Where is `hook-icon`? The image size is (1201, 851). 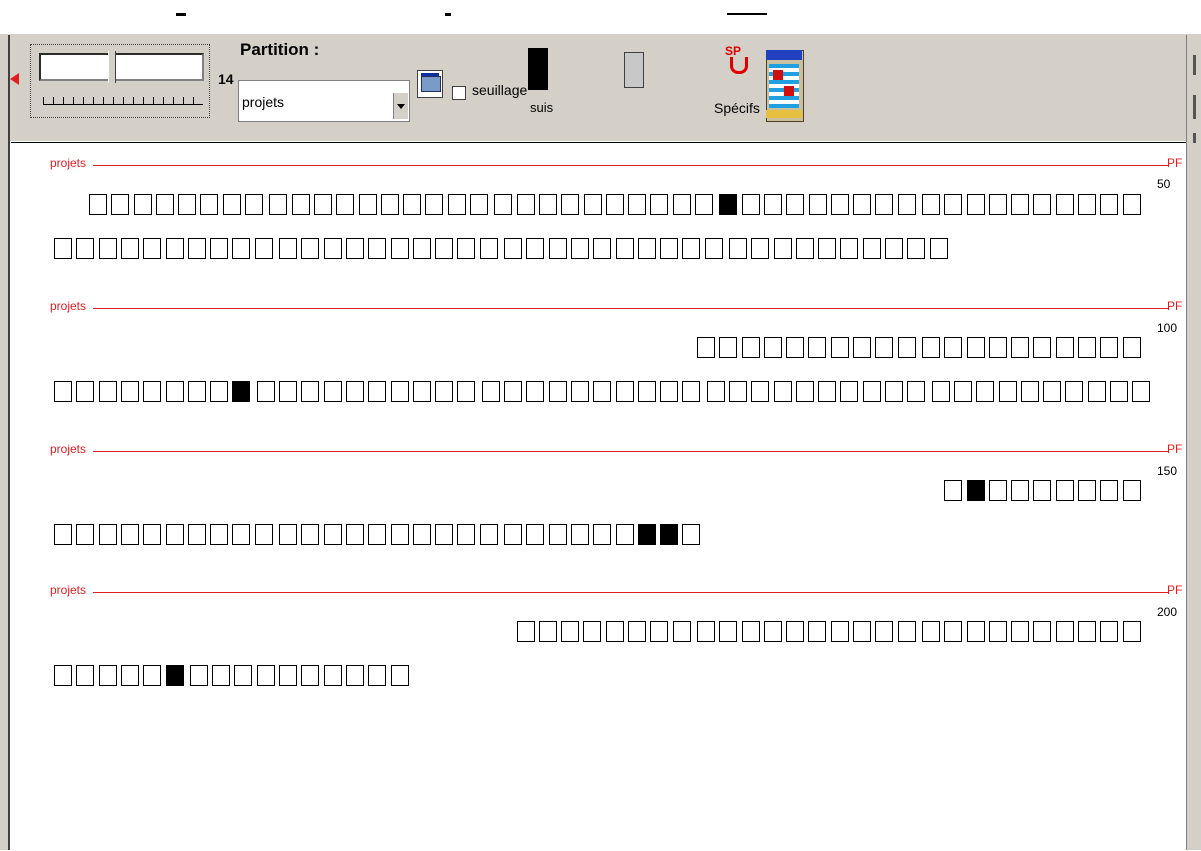 hook-icon is located at coordinates (739, 65).